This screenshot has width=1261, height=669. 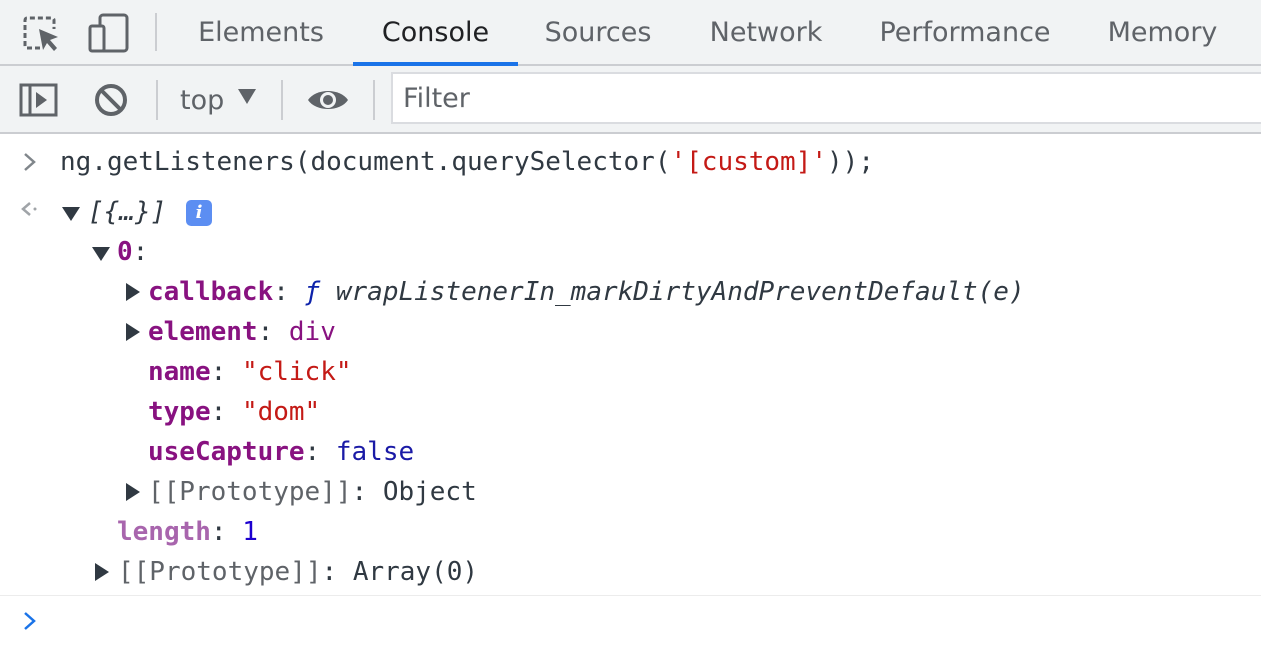 What do you see at coordinates (42, 33) in the screenshot?
I see `inspect-element-icon` at bounding box center [42, 33].